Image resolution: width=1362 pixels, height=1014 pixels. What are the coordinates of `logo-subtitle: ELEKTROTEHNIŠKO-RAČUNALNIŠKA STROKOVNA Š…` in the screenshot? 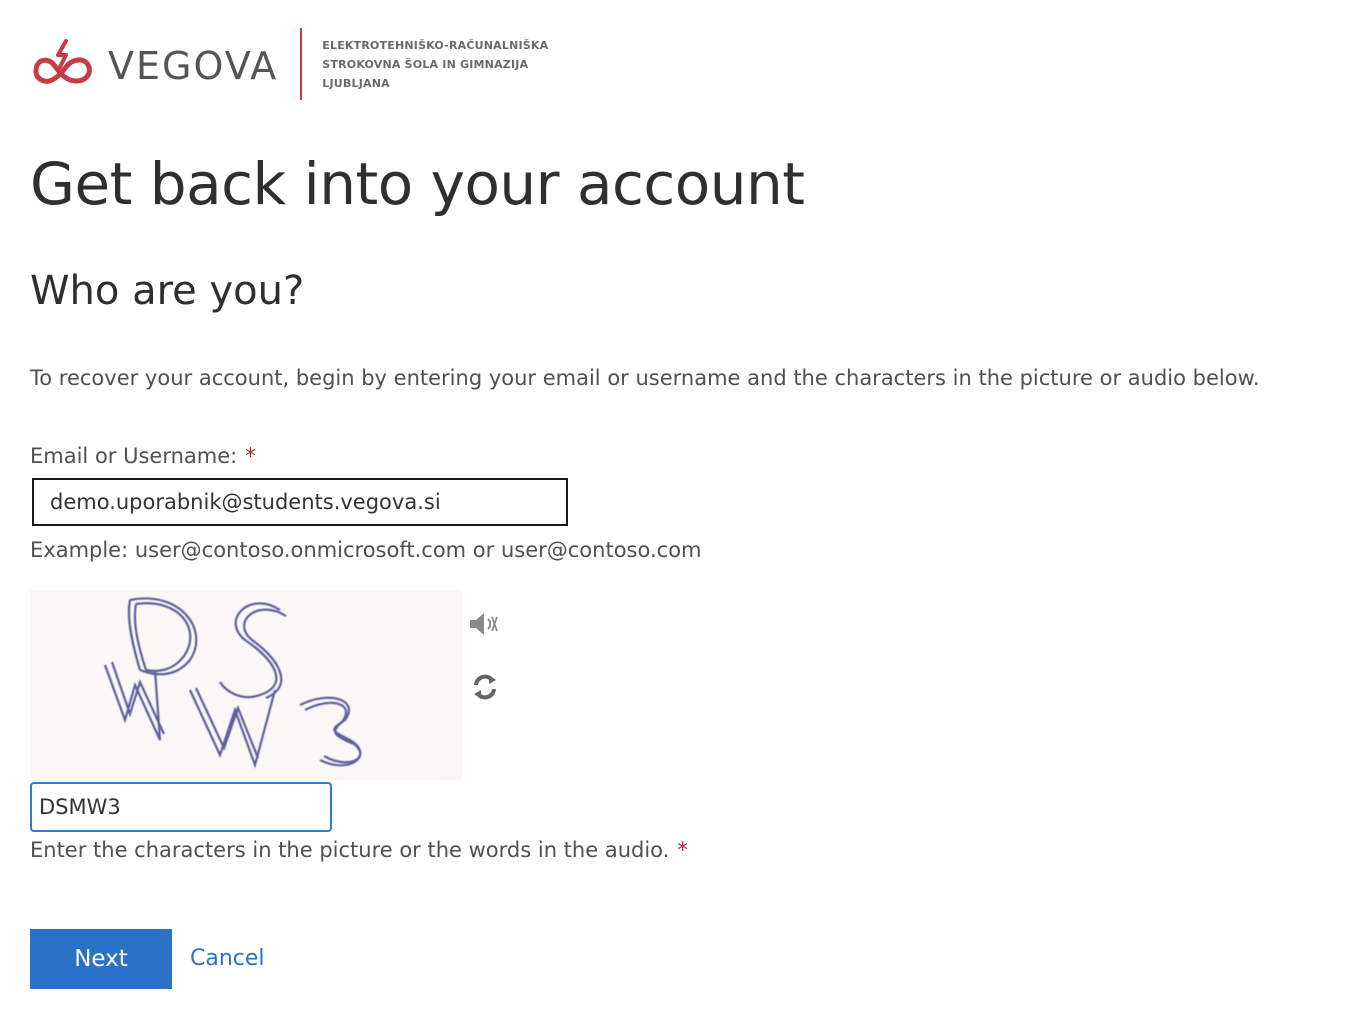 It's located at (435, 64).